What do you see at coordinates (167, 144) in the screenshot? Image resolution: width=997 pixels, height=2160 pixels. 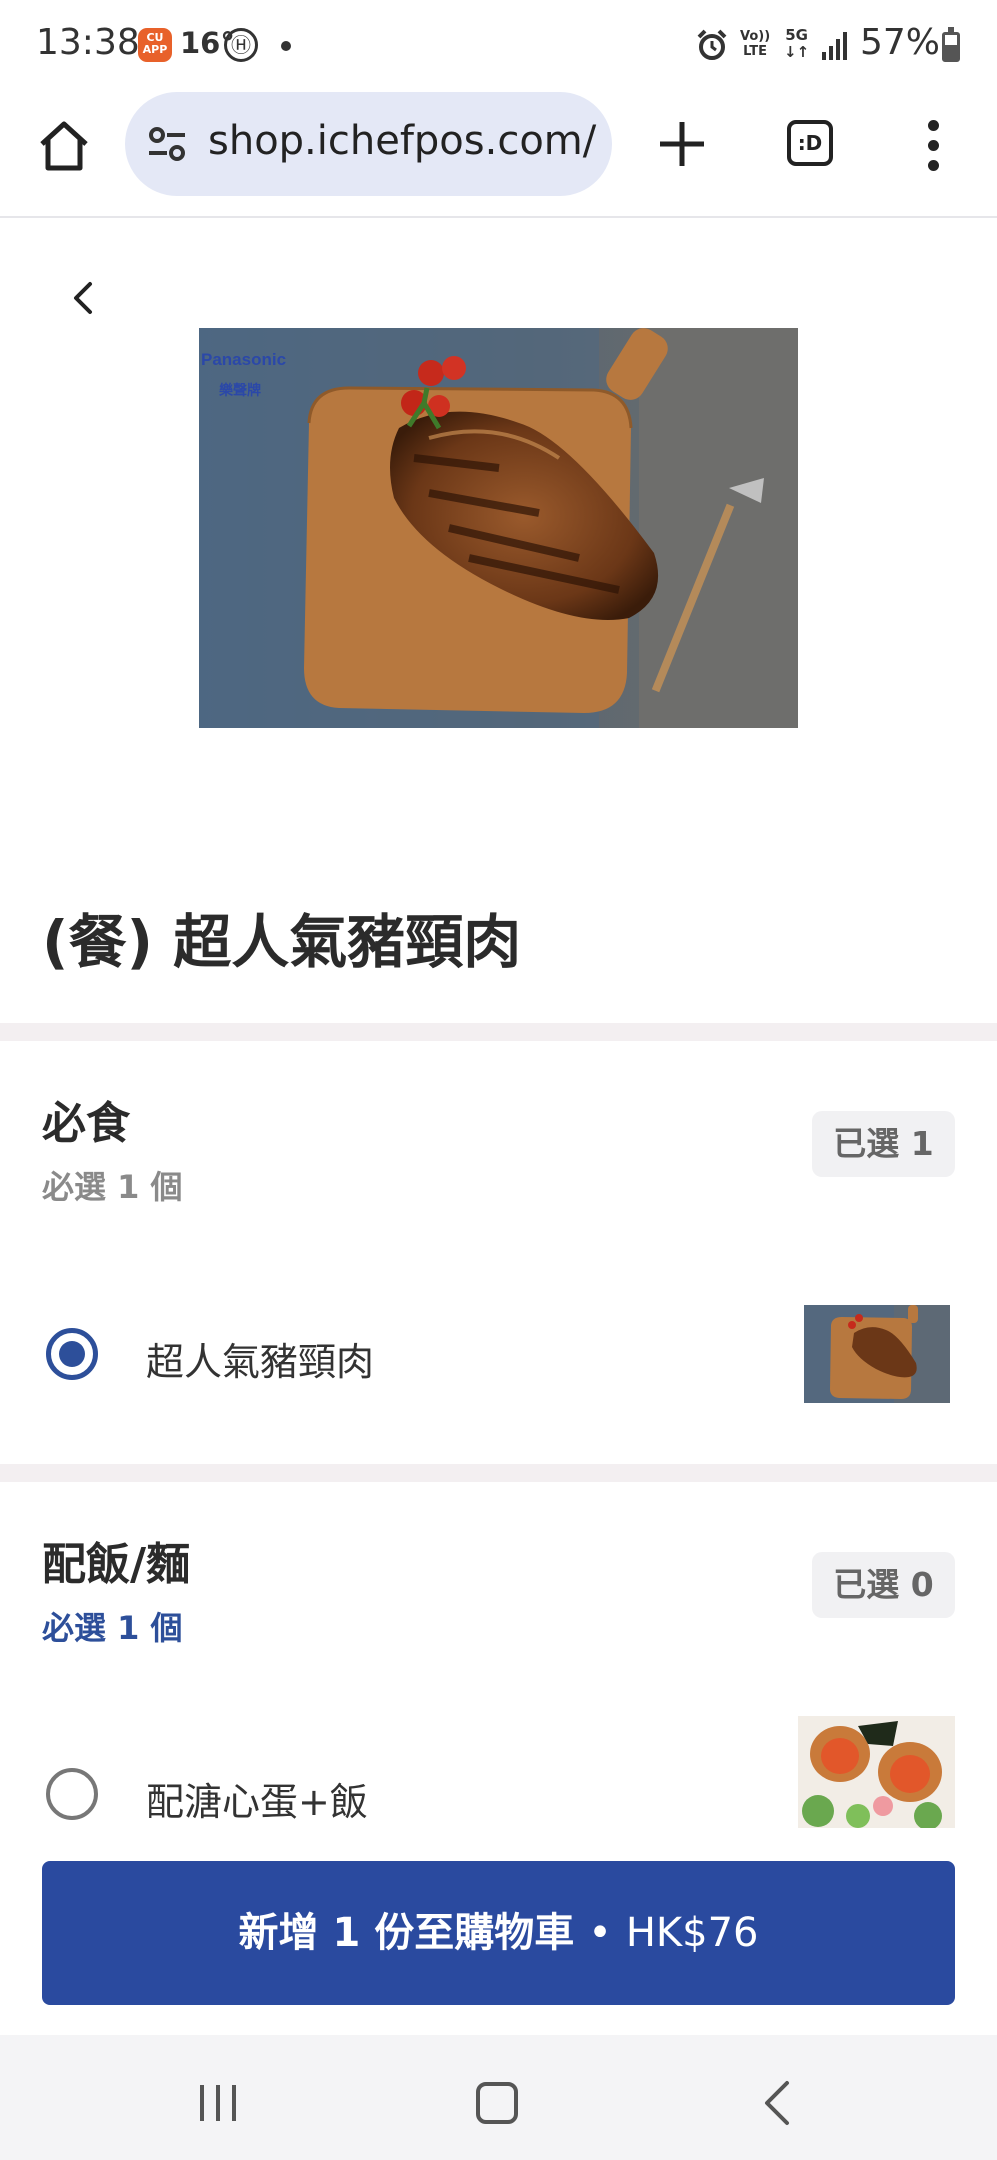 I see `site-settings-icon` at bounding box center [167, 144].